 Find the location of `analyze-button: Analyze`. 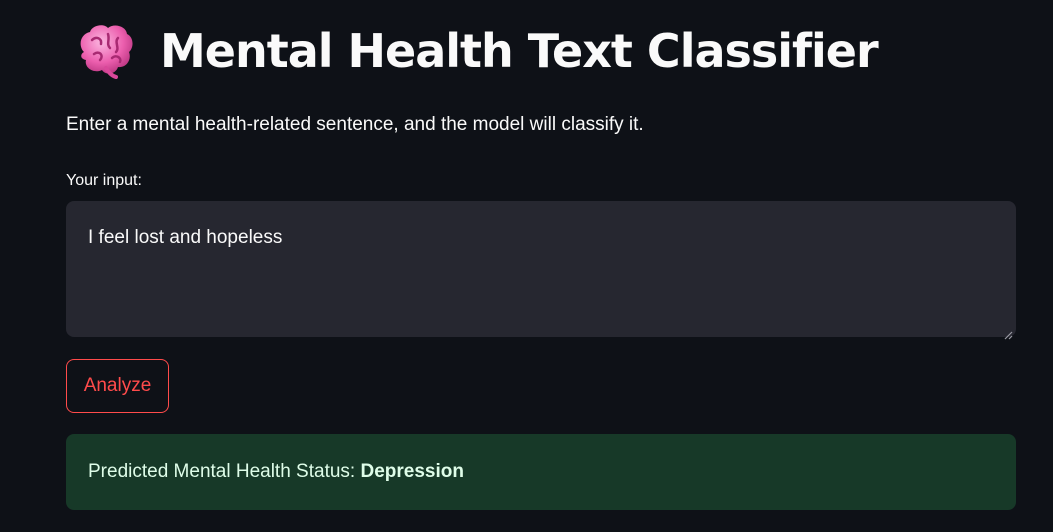

analyze-button: Analyze is located at coordinates (117, 386).